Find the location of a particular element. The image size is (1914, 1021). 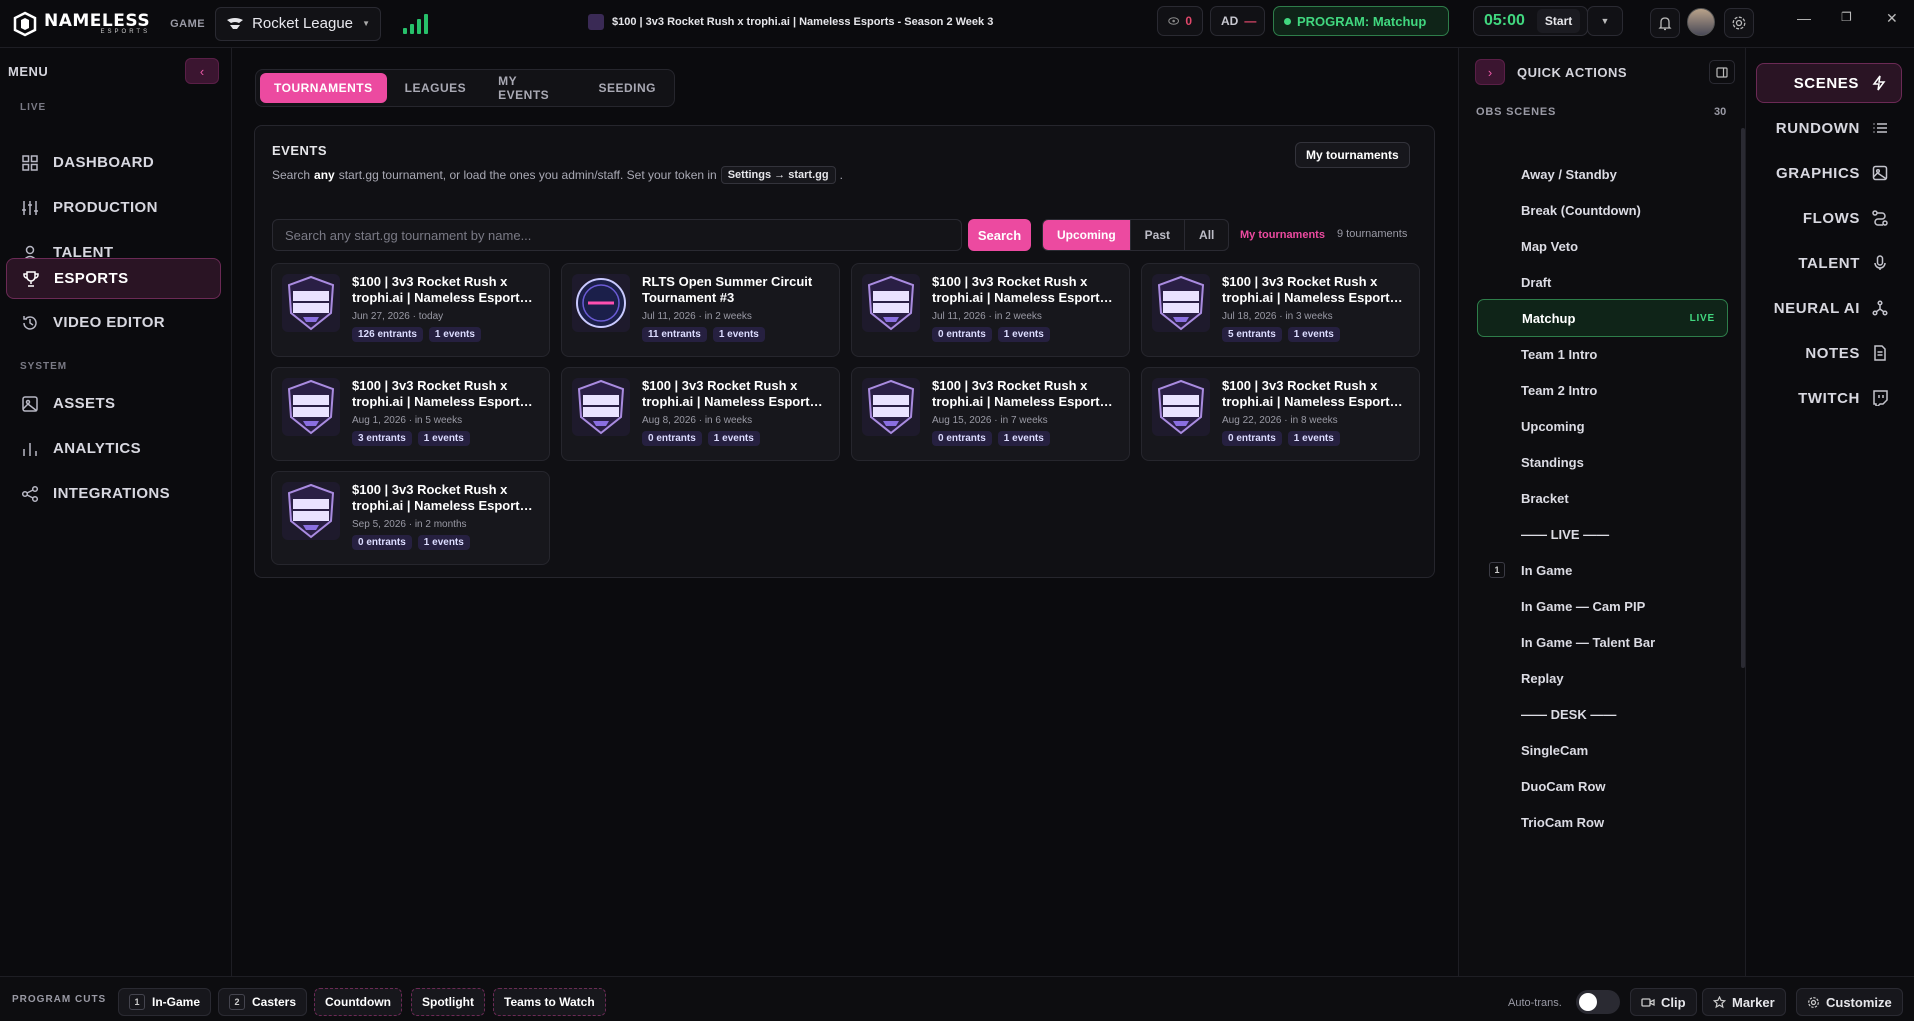

settings-button is located at coordinates (1739, 23).